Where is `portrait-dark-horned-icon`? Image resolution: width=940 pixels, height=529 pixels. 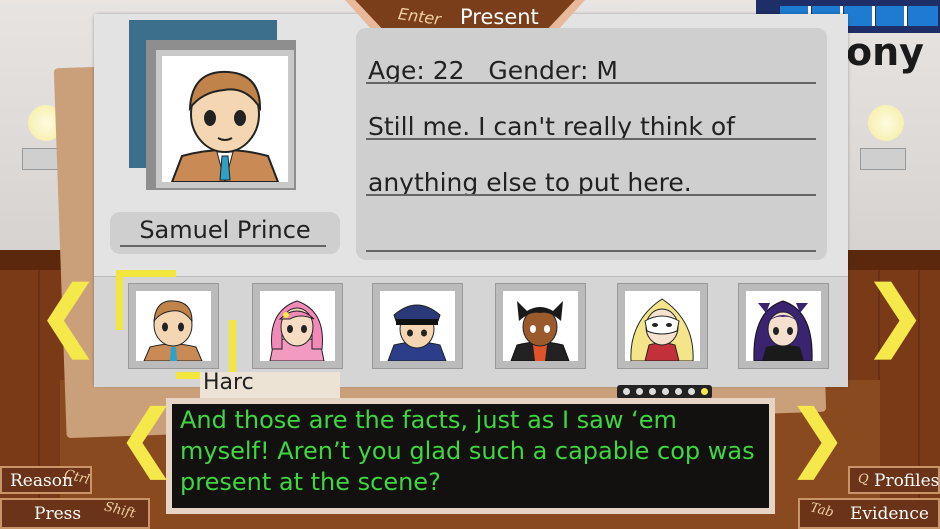 portrait-dark-horned-icon is located at coordinates (540, 331).